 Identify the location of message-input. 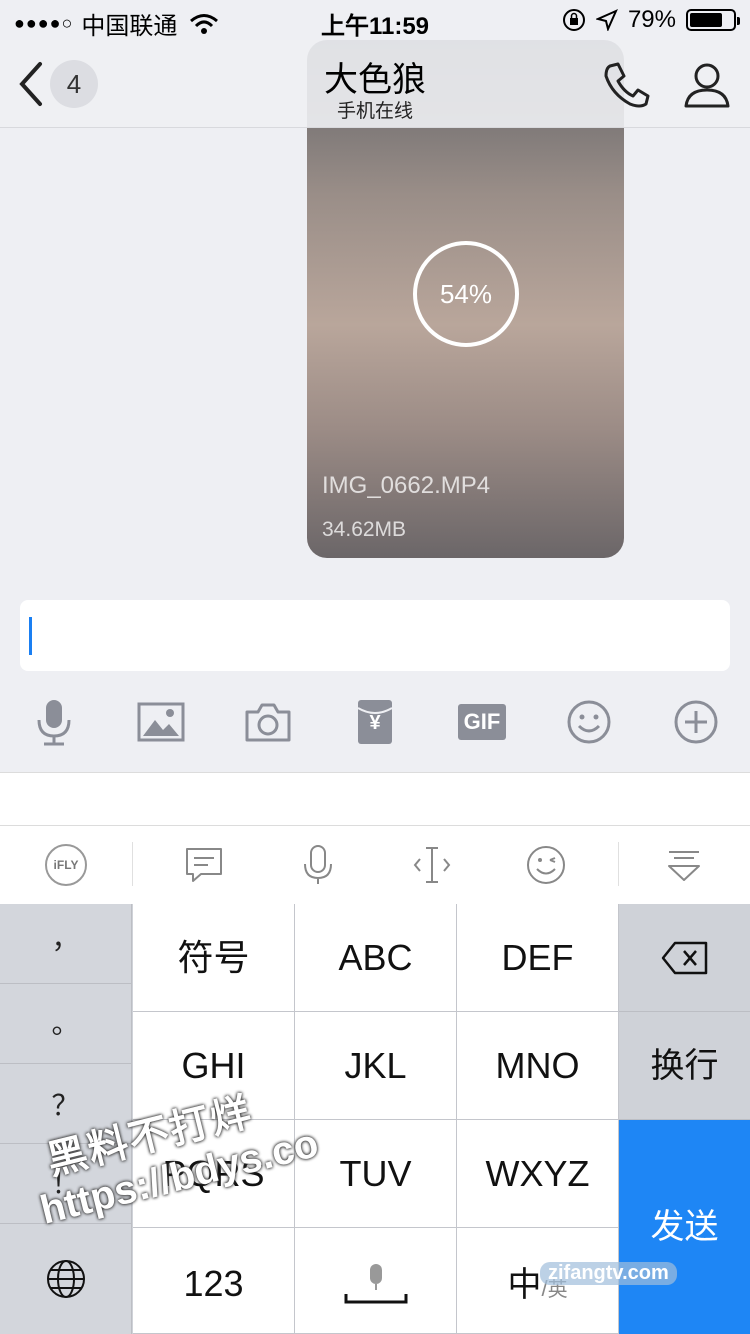
(375, 635).